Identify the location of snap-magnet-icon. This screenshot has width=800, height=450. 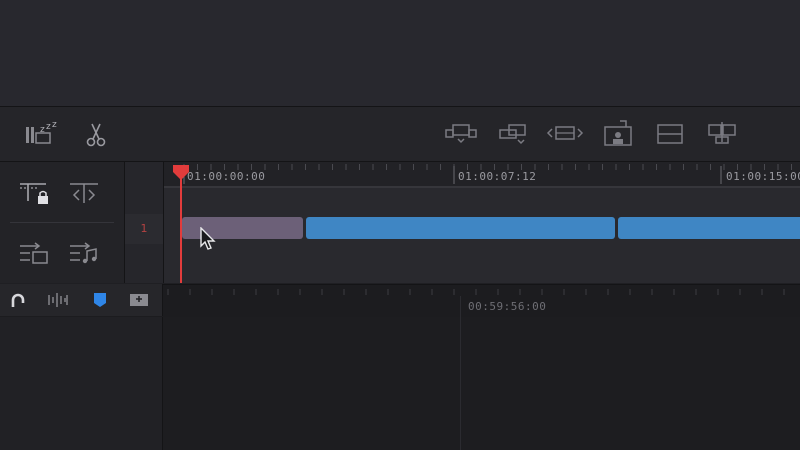
(18, 301).